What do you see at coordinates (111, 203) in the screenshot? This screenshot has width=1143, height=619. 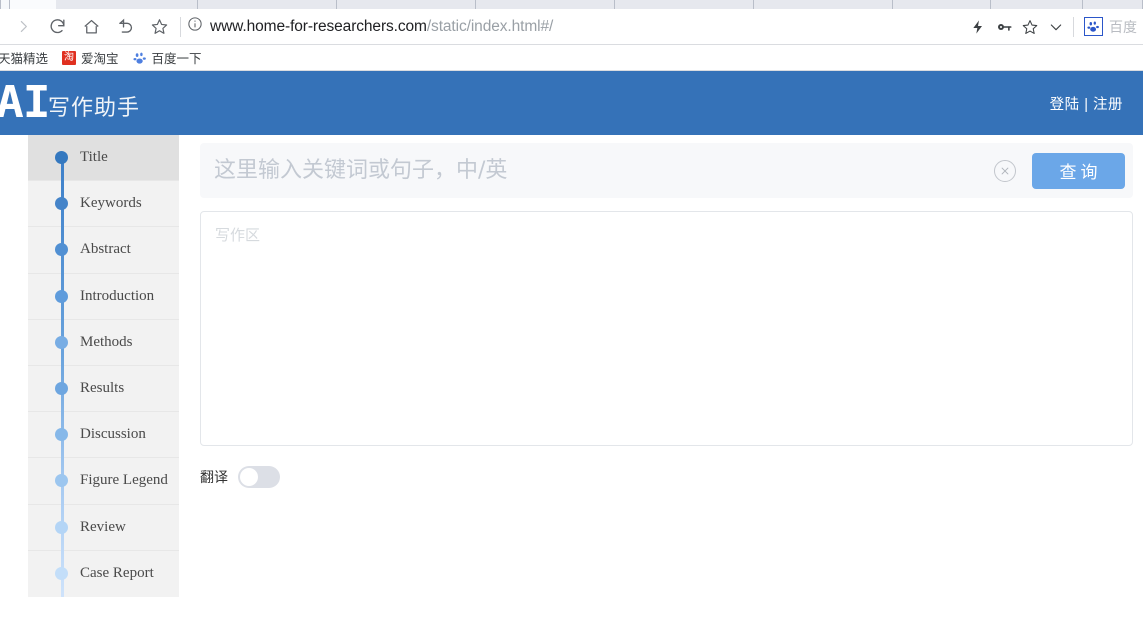 I see `sidebar-item-label: Keywords` at bounding box center [111, 203].